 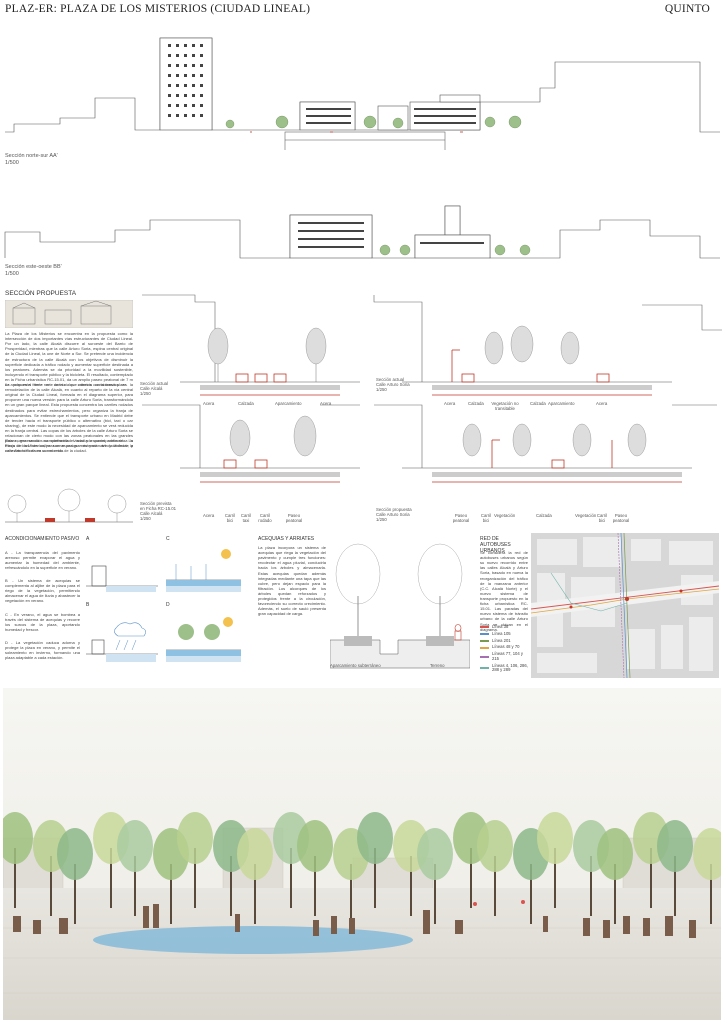 I want to click on diagram-a, so click(x=122, y=578).